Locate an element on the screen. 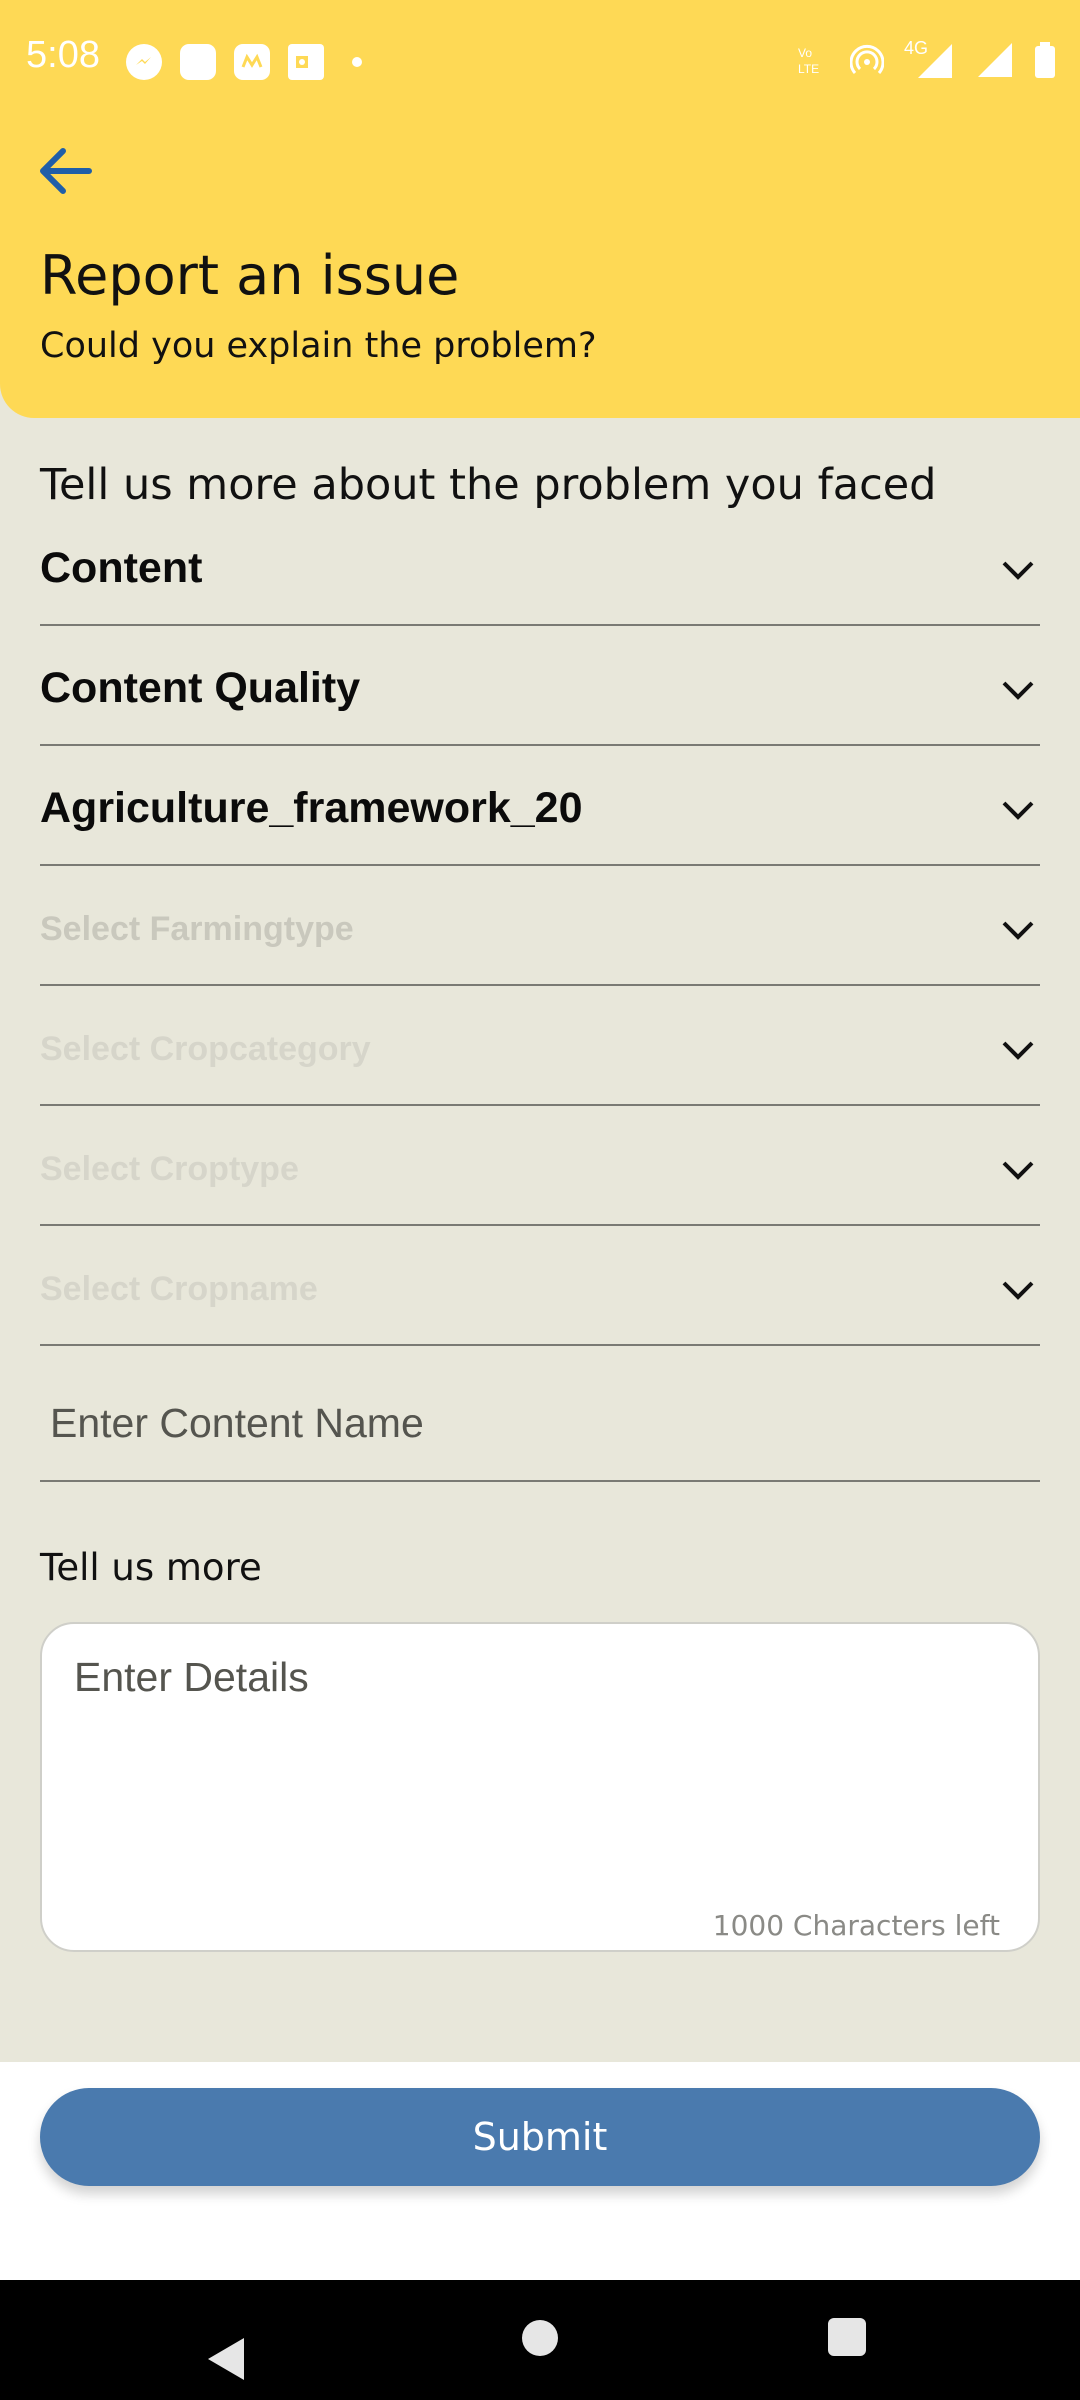 This screenshot has height=2400, width=1080. content-name-input is located at coordinates (540, 1423).